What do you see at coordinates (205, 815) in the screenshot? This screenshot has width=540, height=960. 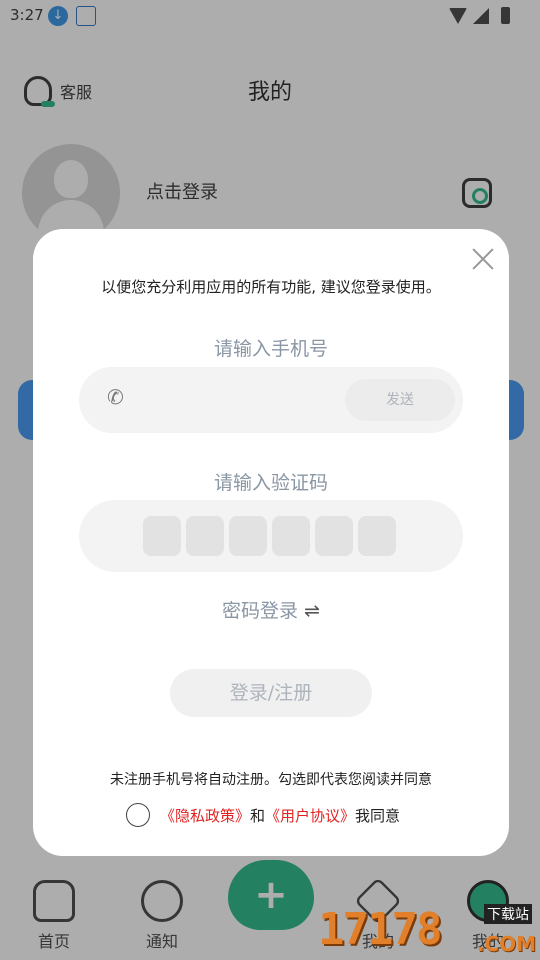 I see `privacy-policy-link: 《隐私政策》` at bounding box center [205, 815].